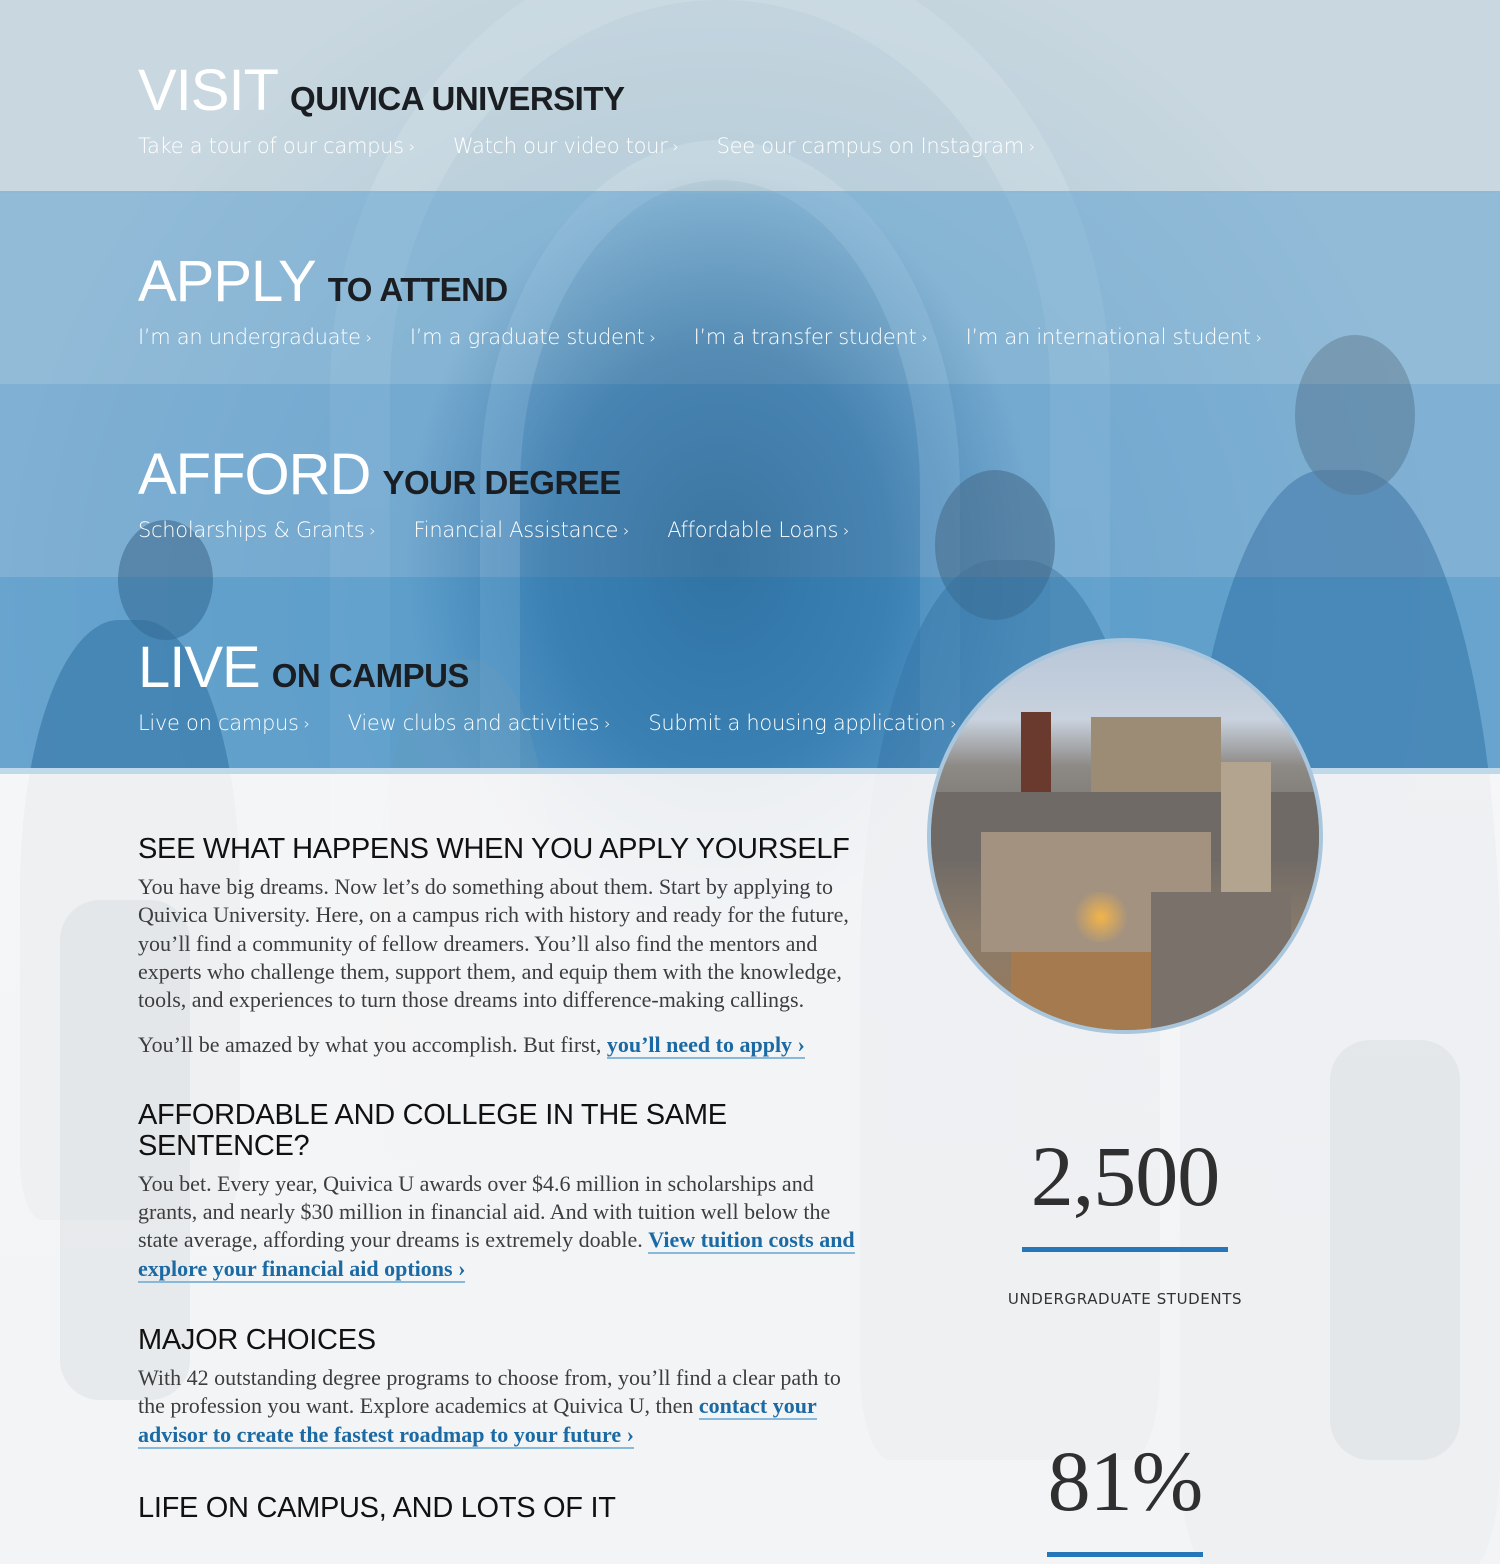 This screenshot has height=1564, width=1500. I want to click on link-label: Scholarships & Grants, so click(251, 530).